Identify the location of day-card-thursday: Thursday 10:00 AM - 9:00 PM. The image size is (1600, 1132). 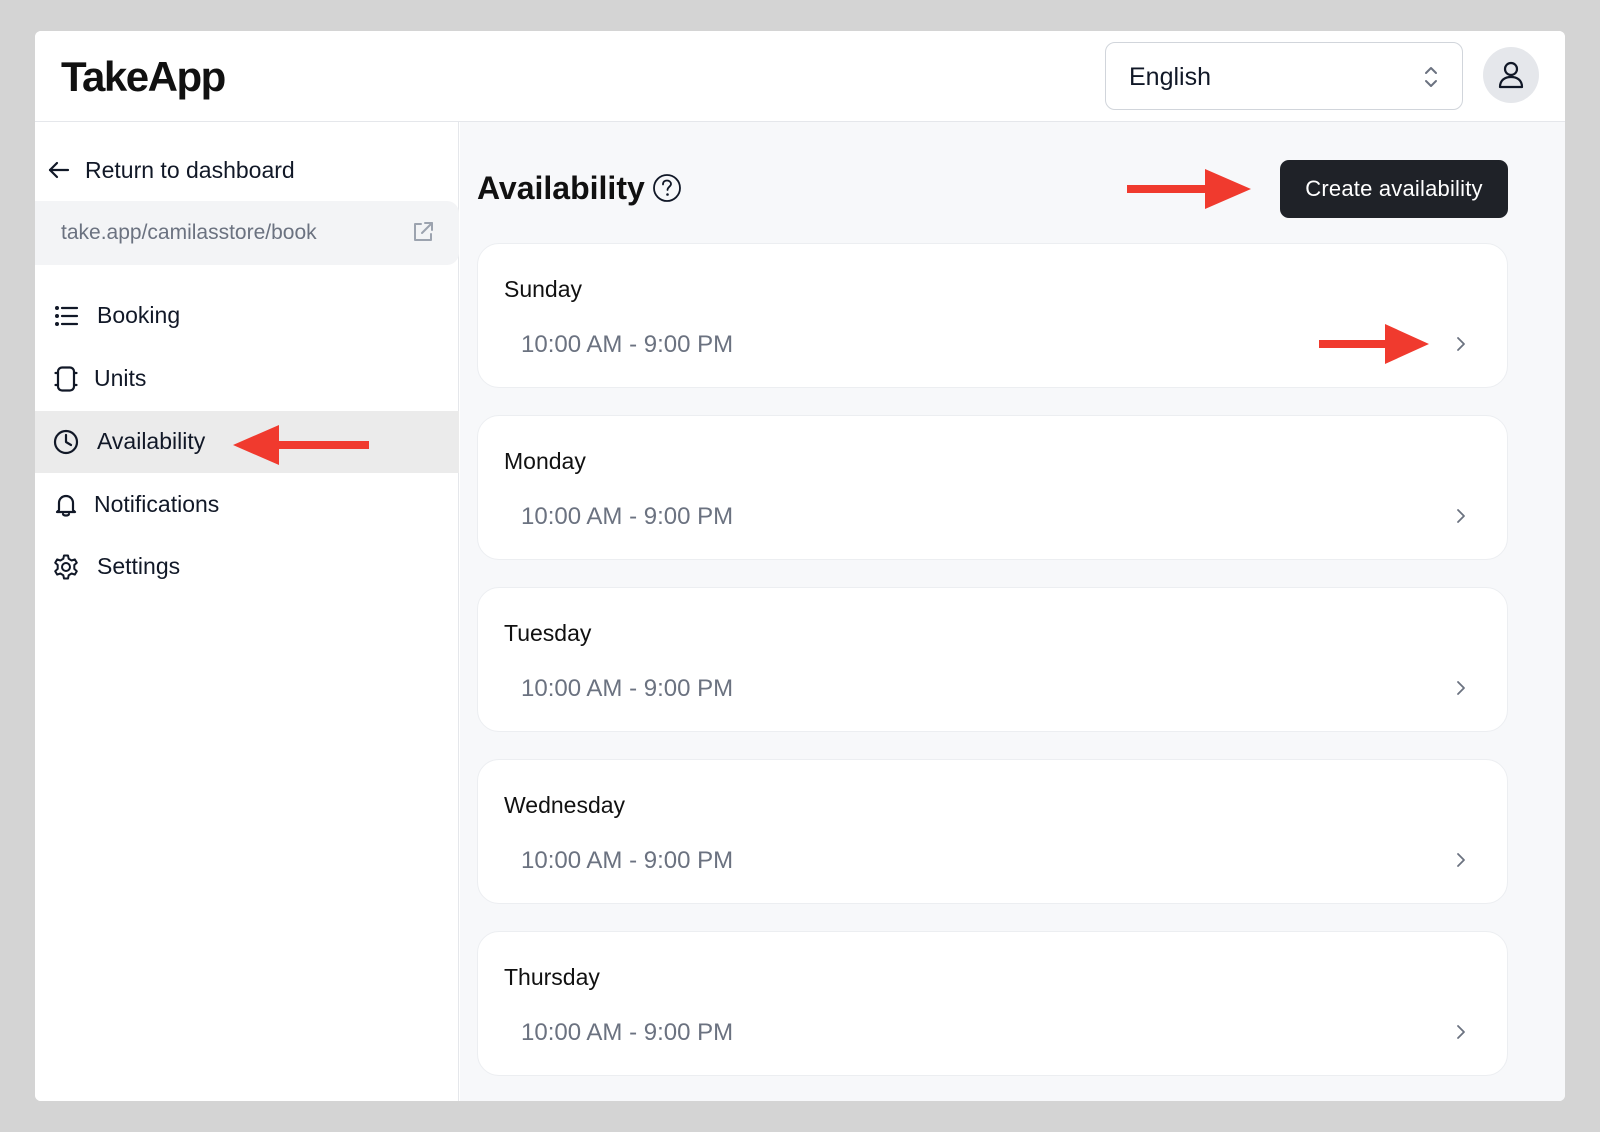
(992, 1003).